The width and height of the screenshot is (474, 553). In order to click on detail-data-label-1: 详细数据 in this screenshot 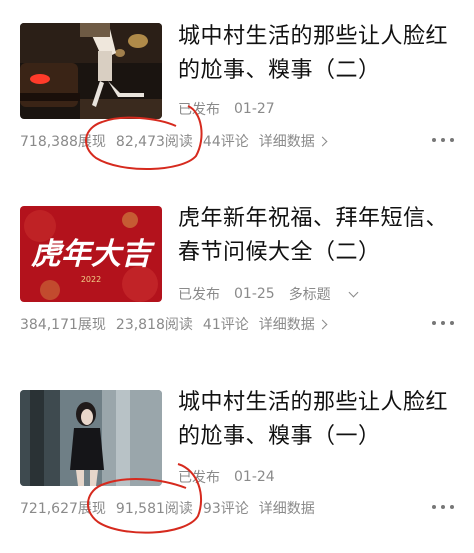, I will do `click(286, 142)`.